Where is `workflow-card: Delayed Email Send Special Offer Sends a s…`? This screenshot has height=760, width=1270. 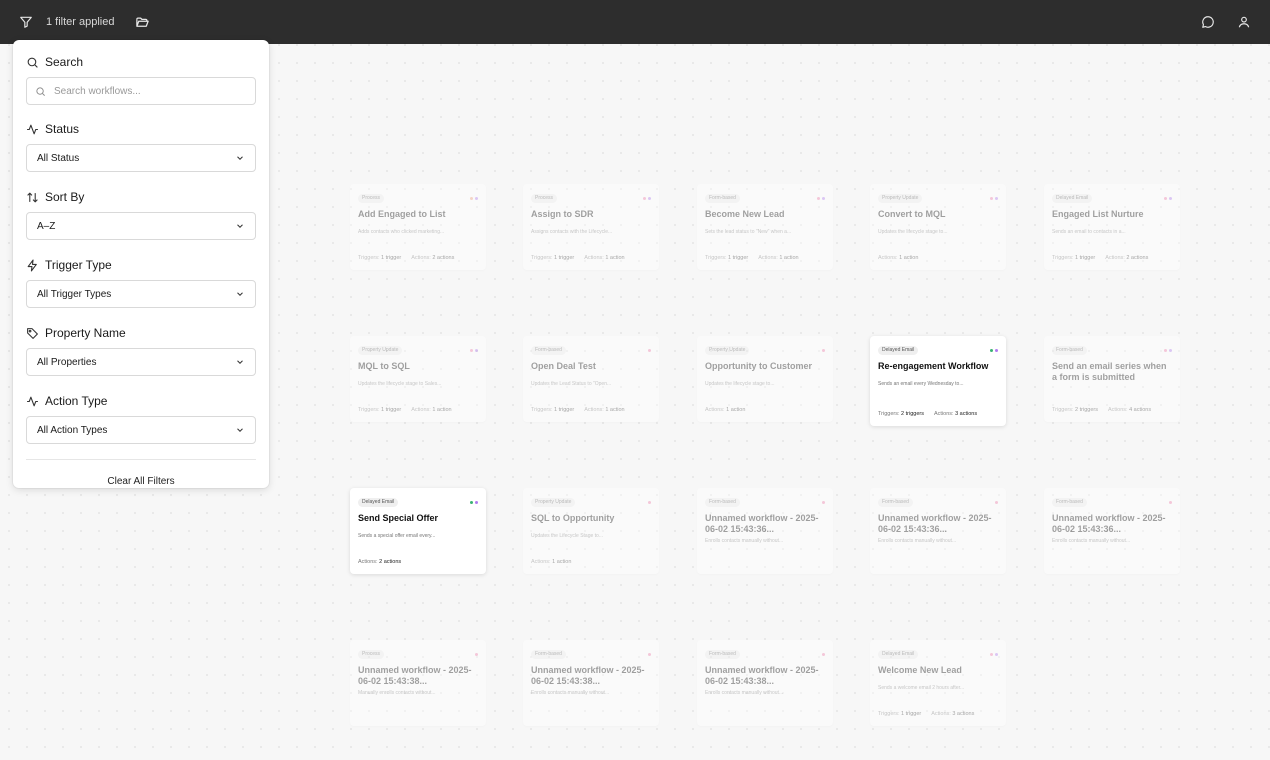
workflow-card: Delayed Email Send Special Offer Sends a s… is located at coordinates (418, 531).